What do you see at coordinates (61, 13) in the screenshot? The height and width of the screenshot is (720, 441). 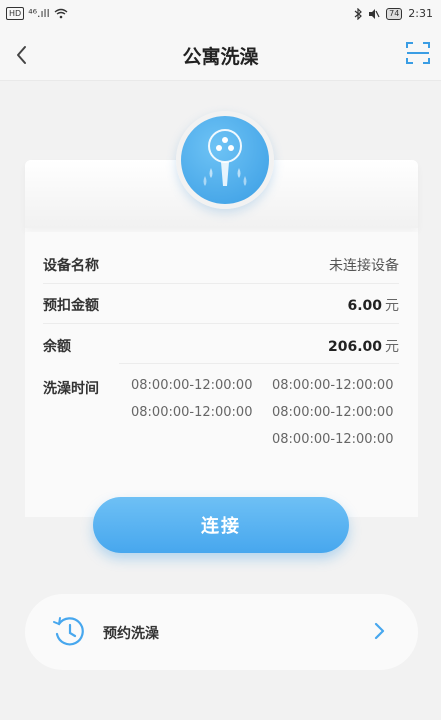 I see `wifi-icon` at bounding box center [61, 13].